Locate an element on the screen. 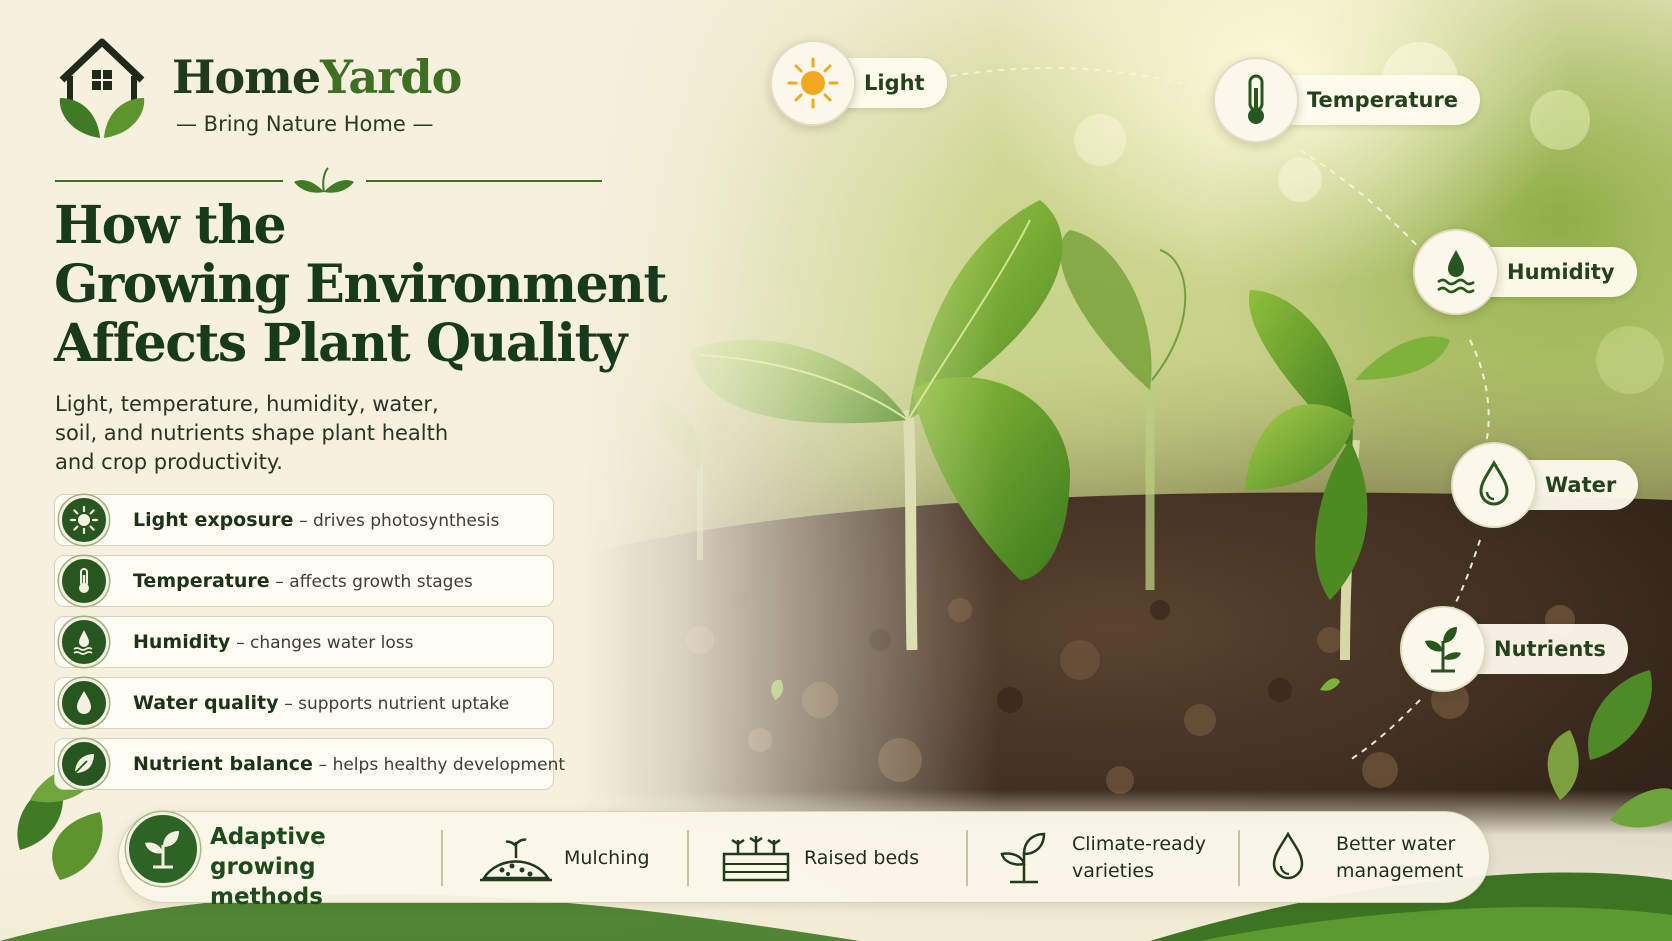  method-climate-ready: Climate-ready varieties is located at coordinates (1109, 858).